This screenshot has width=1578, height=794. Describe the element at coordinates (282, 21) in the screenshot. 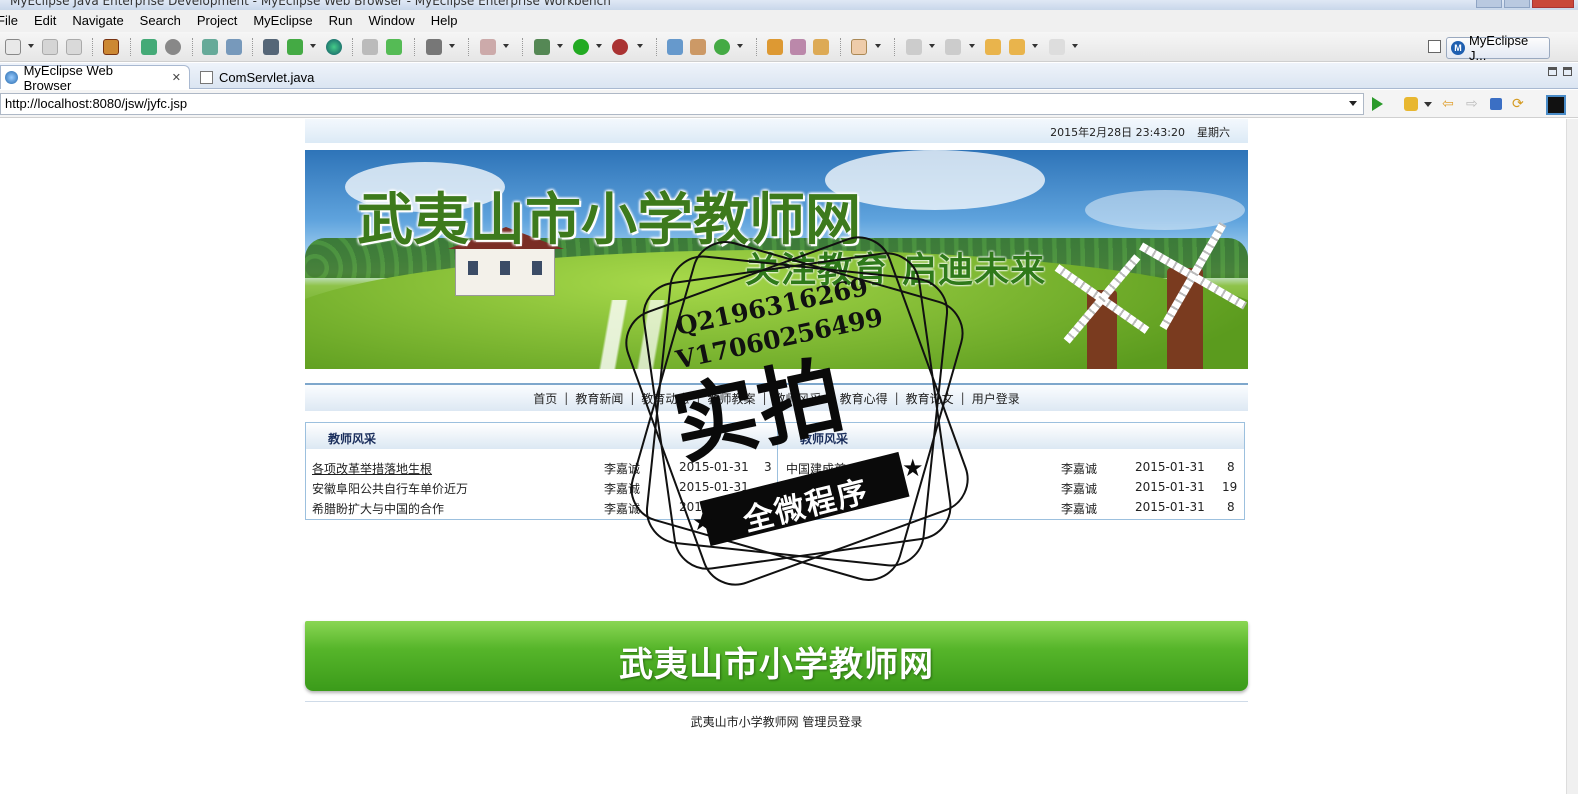

I see `menu-myeclipse: MyEclipse` at that location.